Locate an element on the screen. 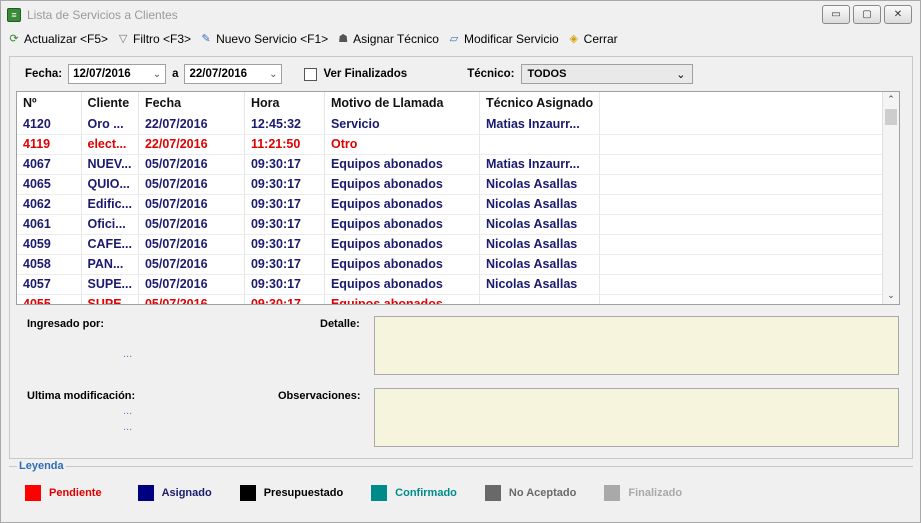 The image size is (921, 523). close-form-button: ◈ Cerrar is located at coordinates (592, 39).